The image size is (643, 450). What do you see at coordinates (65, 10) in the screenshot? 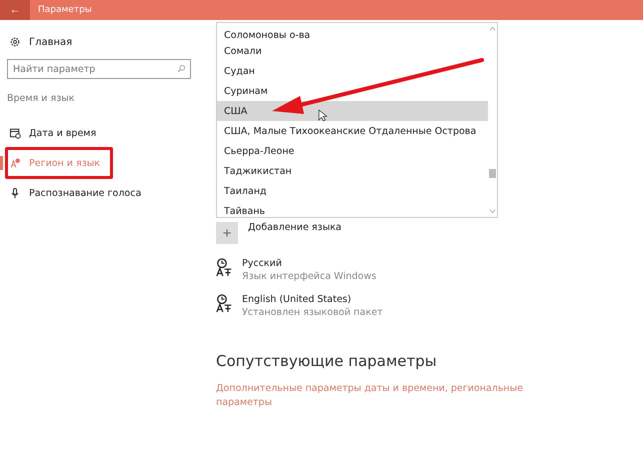
I see `window-title: Параметры` at bounding box center [65, 10].